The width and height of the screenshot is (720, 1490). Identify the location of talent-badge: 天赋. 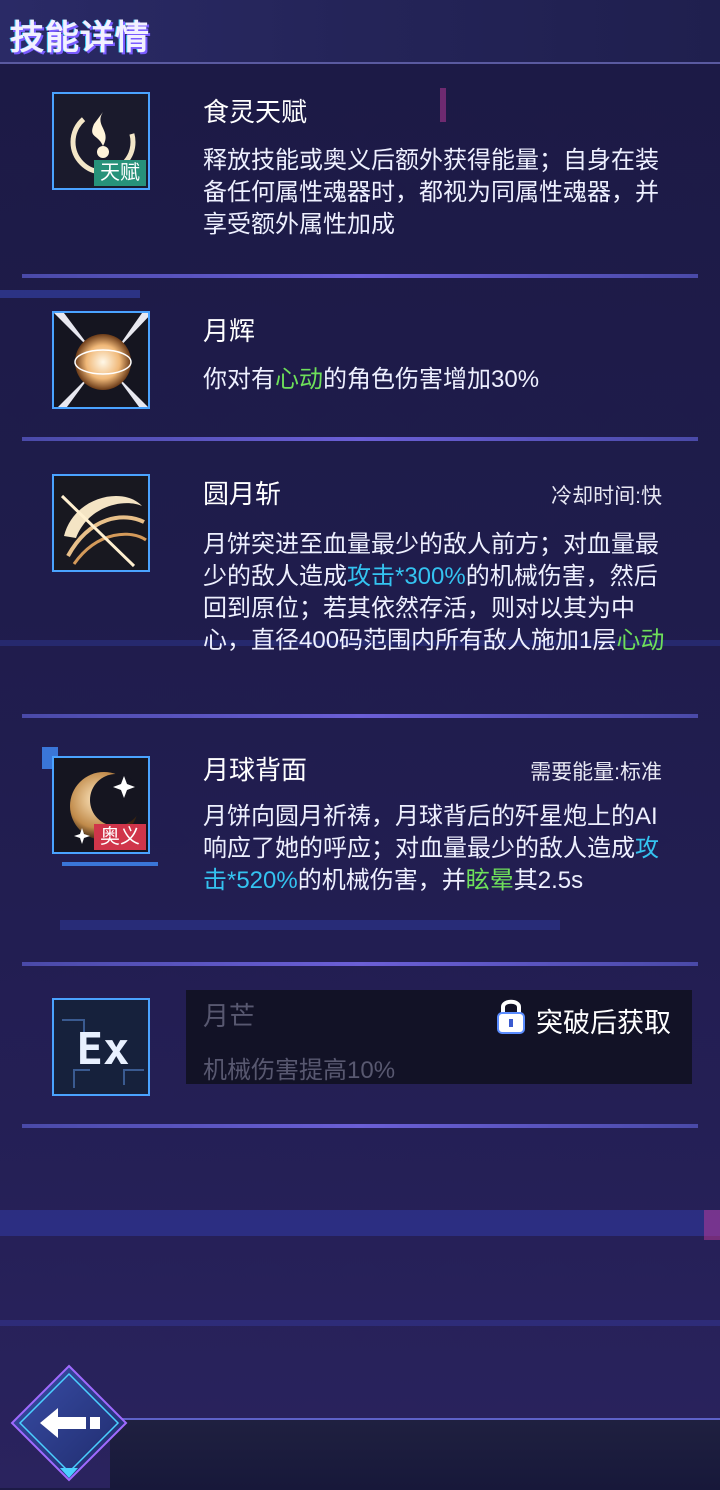
(120, 173).